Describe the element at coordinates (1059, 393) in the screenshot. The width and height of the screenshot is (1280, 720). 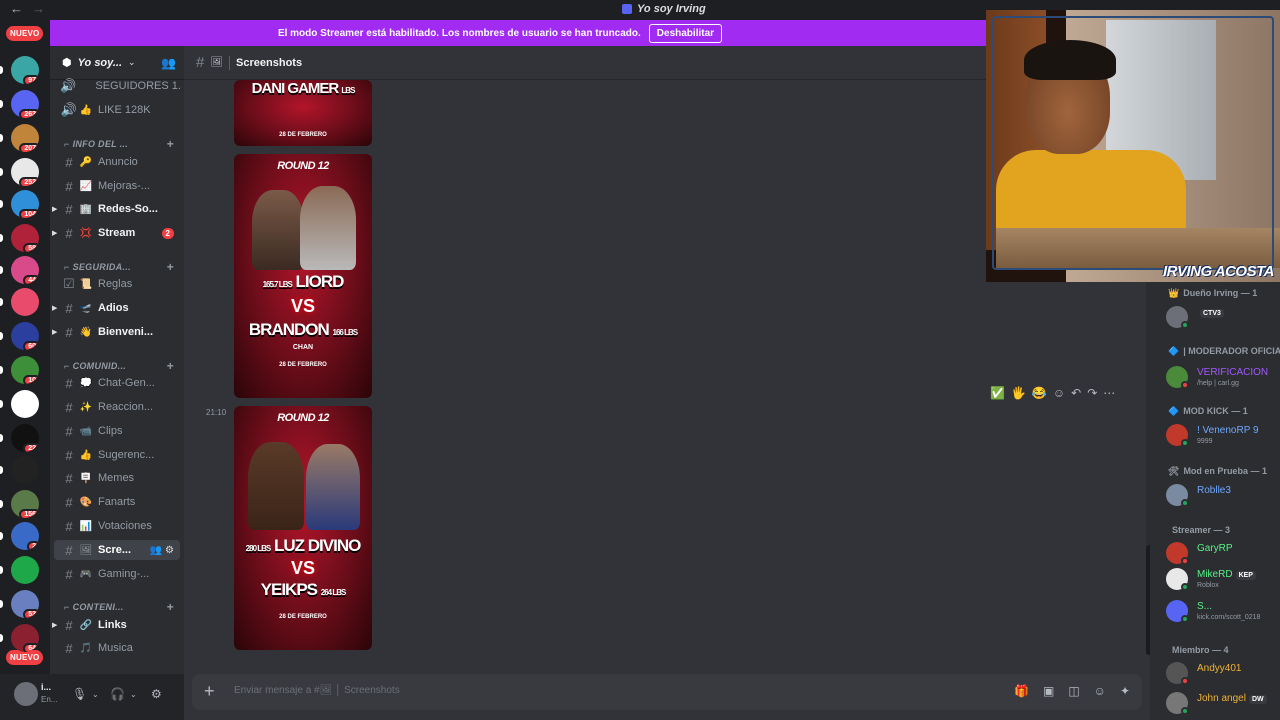
I see `add-reaction-icon: ☺` at that location.